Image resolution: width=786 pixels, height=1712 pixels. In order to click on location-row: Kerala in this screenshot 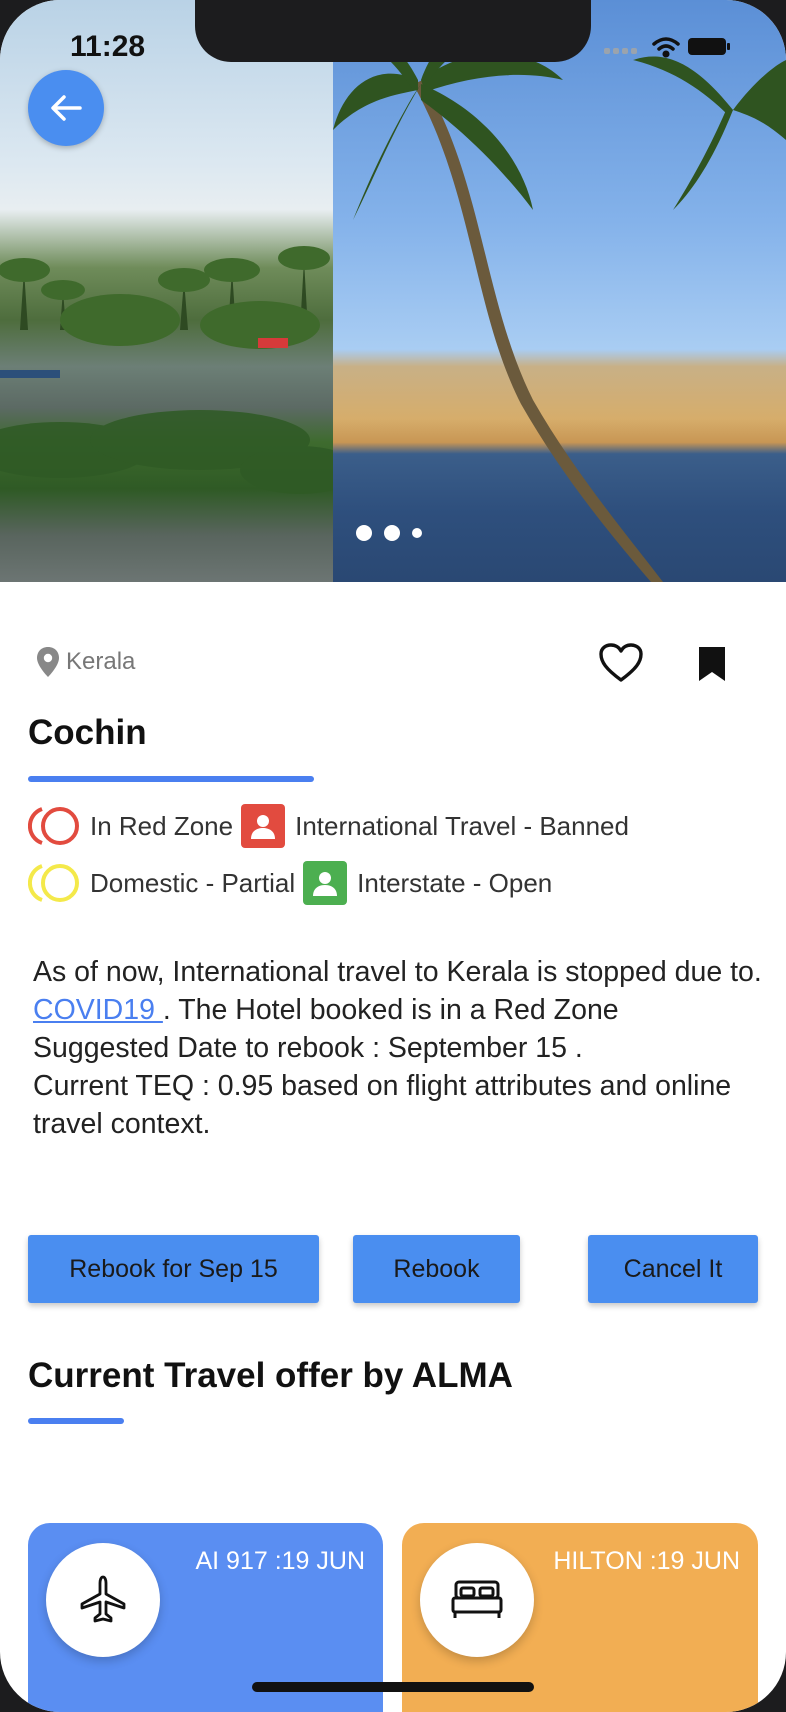, I will do `click(85, 662)`.